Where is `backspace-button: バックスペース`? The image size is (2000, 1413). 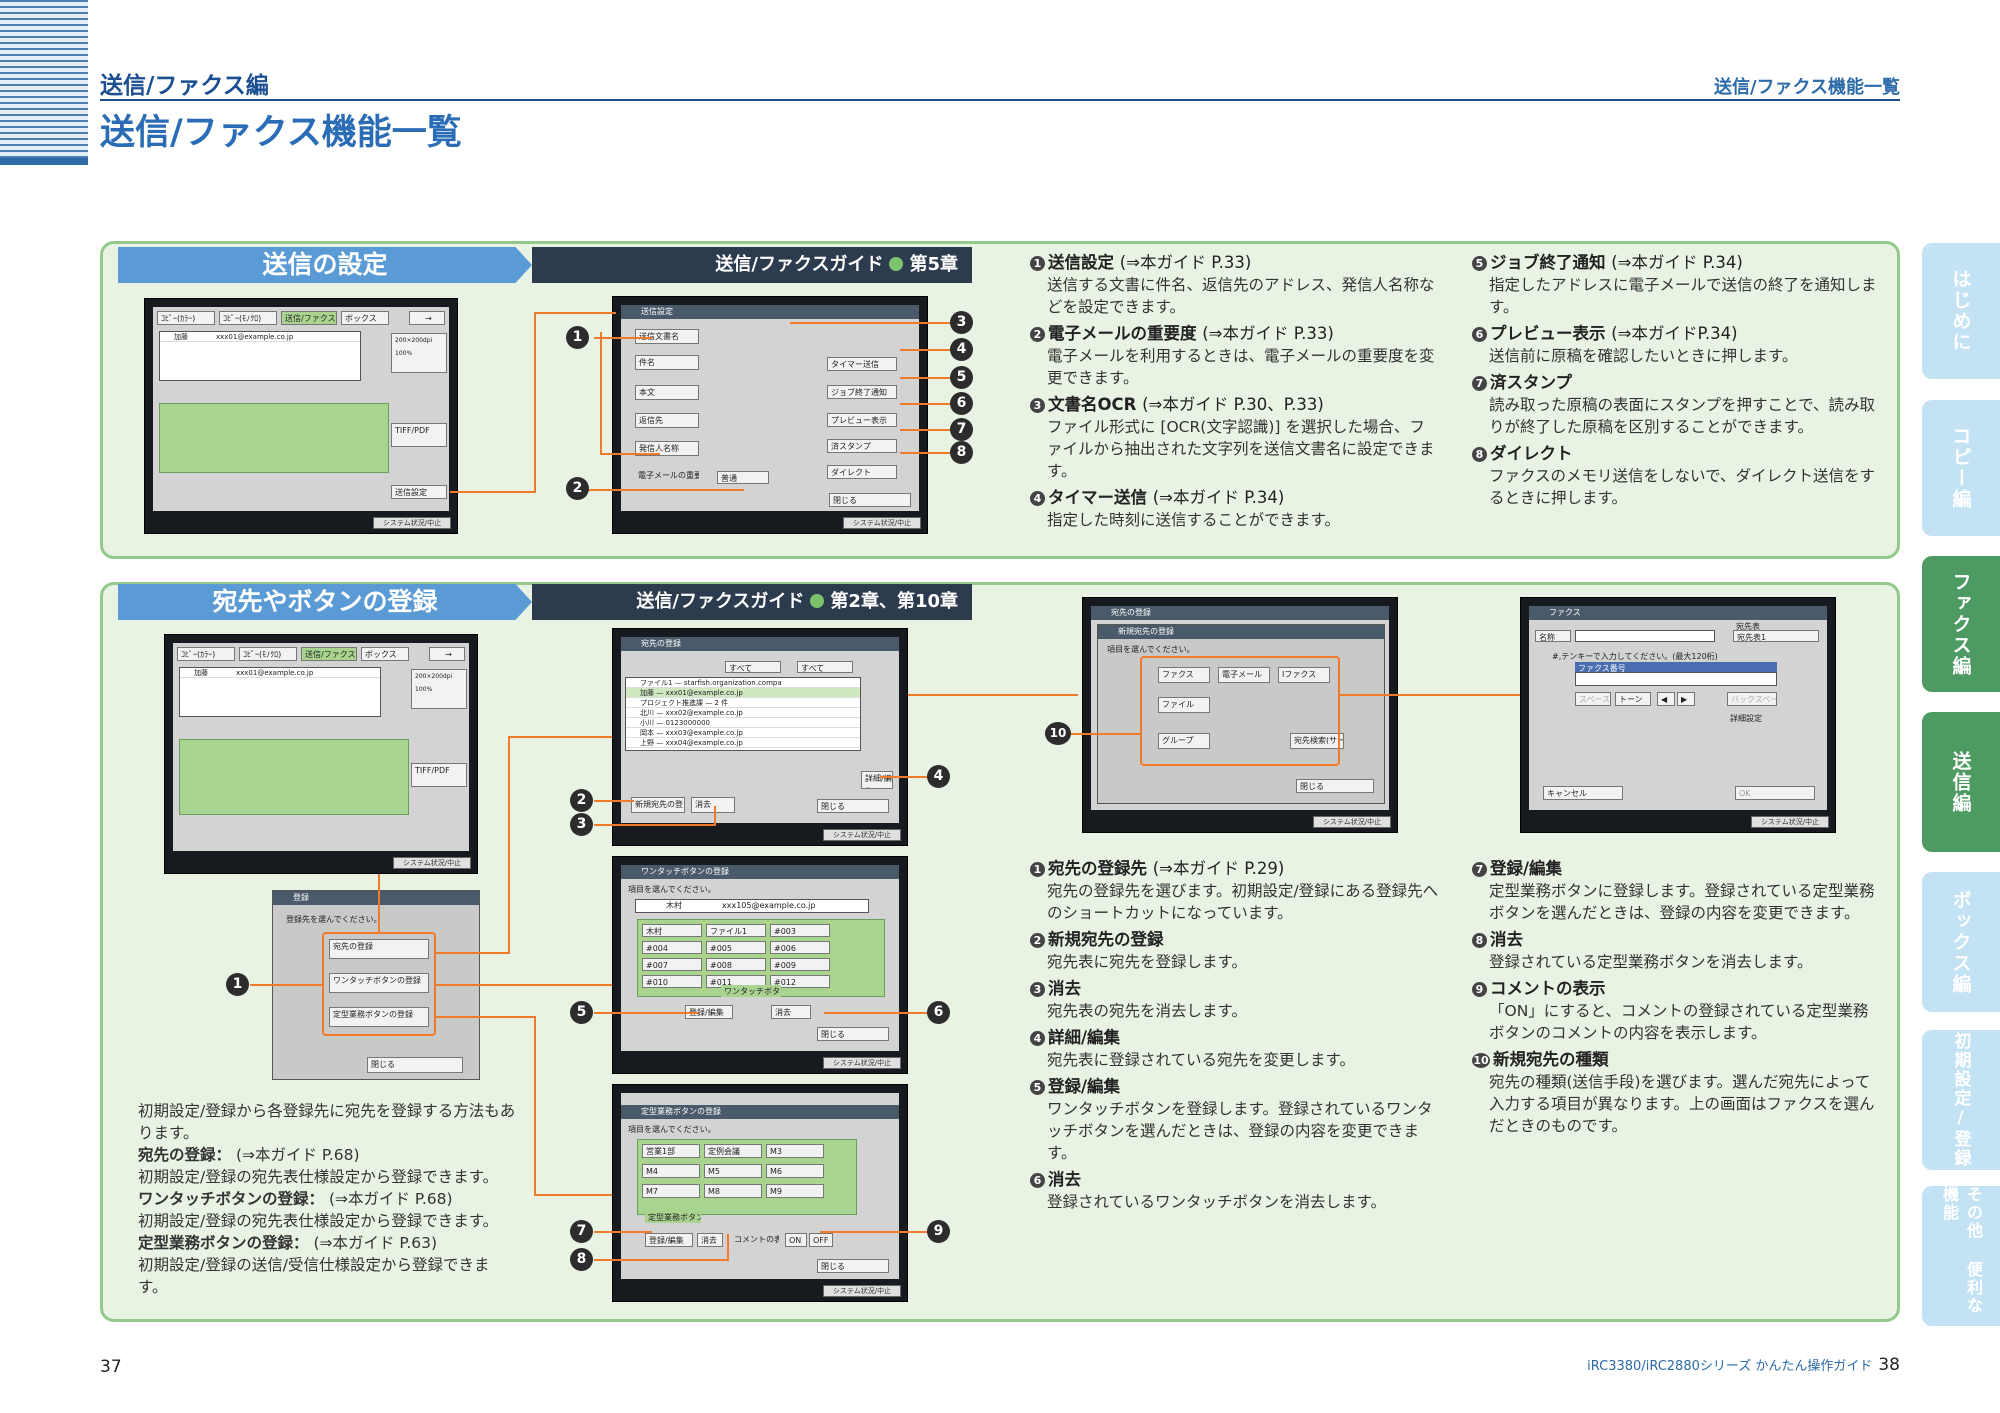
backspace-button: バックスペース is located at coordinates (1752, 699).